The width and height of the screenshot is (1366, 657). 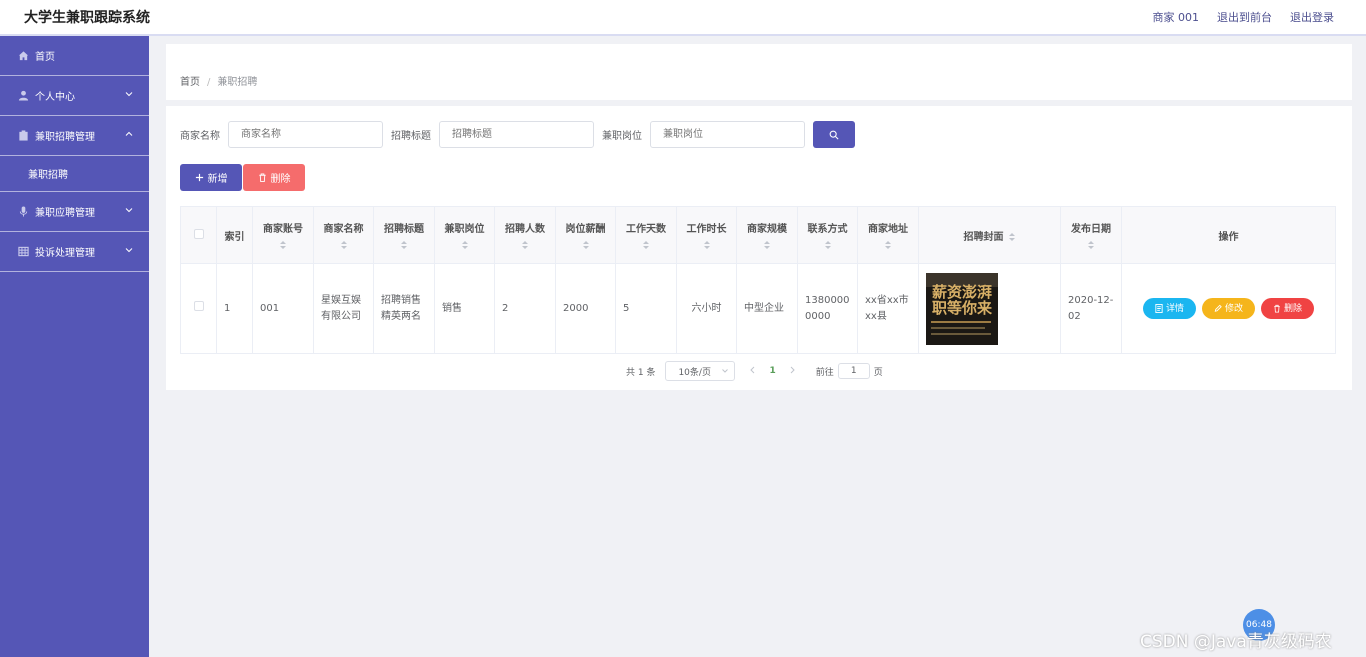 What do you see at coordinates (200, 136) in the screenshot?
I see `merchant-name-label: 商家名称` at bounding box center [200, 136].